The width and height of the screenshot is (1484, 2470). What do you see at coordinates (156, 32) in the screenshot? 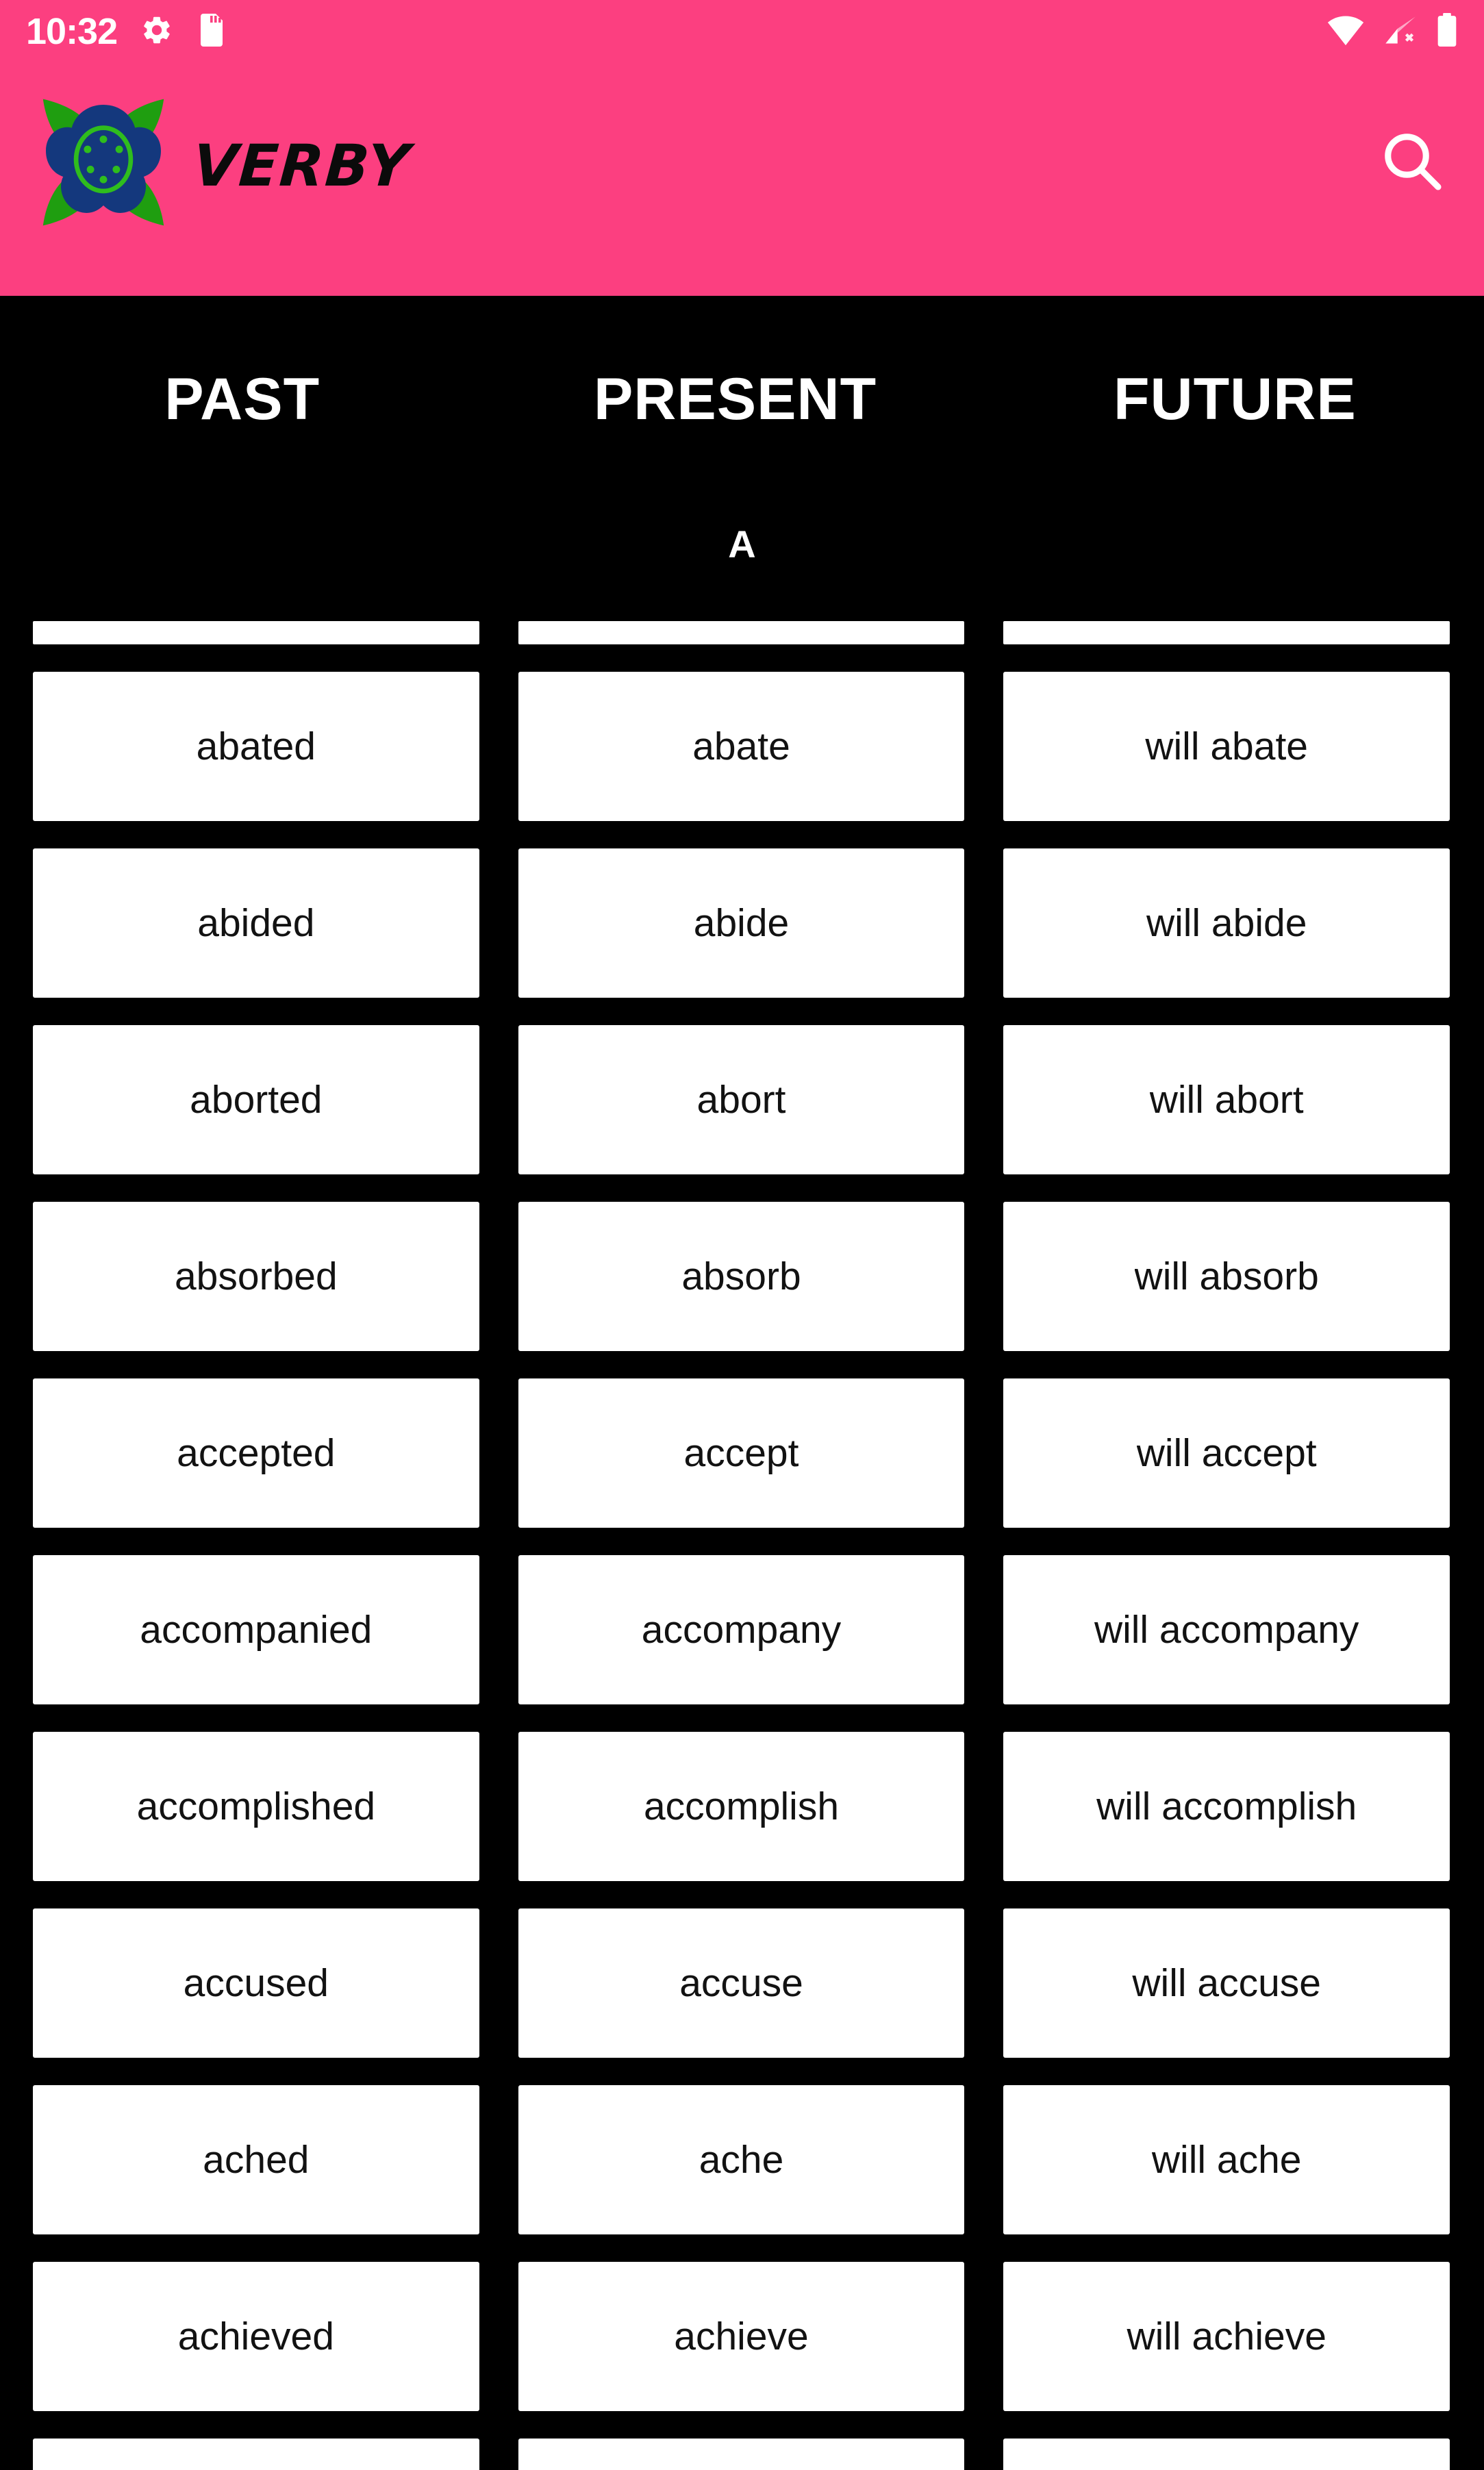
I see `gear-icon` at bounding box center [156, 32].